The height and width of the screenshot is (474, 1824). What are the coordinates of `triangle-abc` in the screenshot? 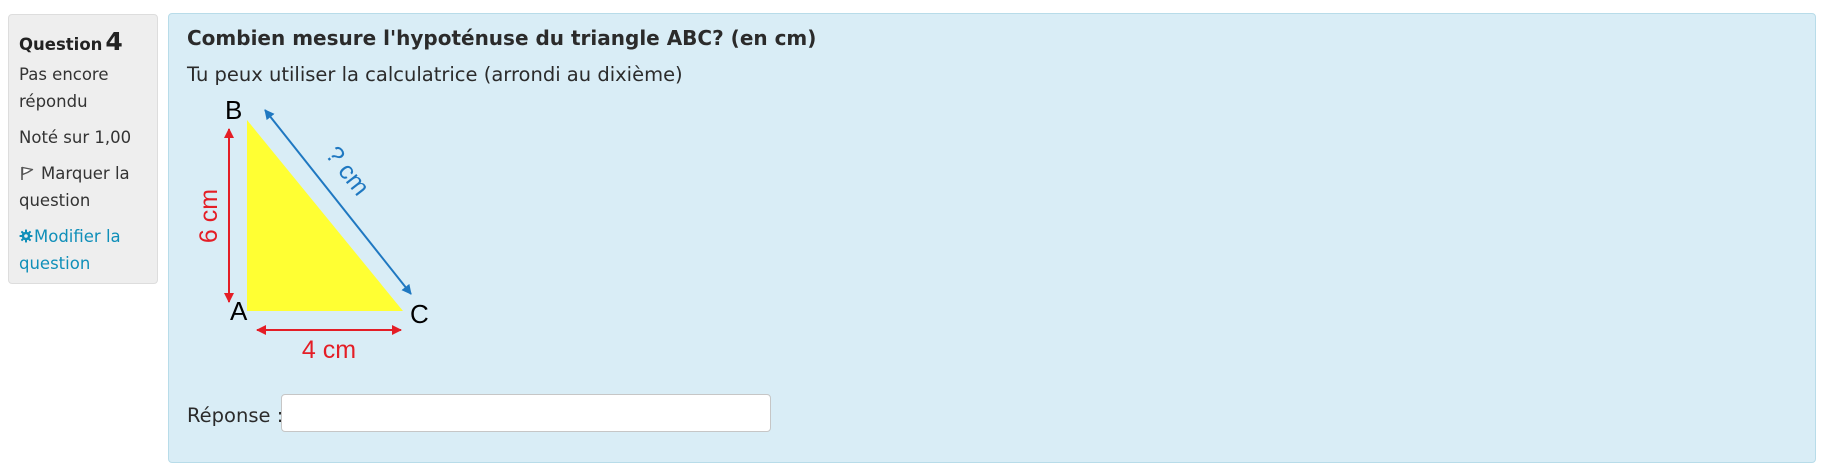 It's located at (325, 215).